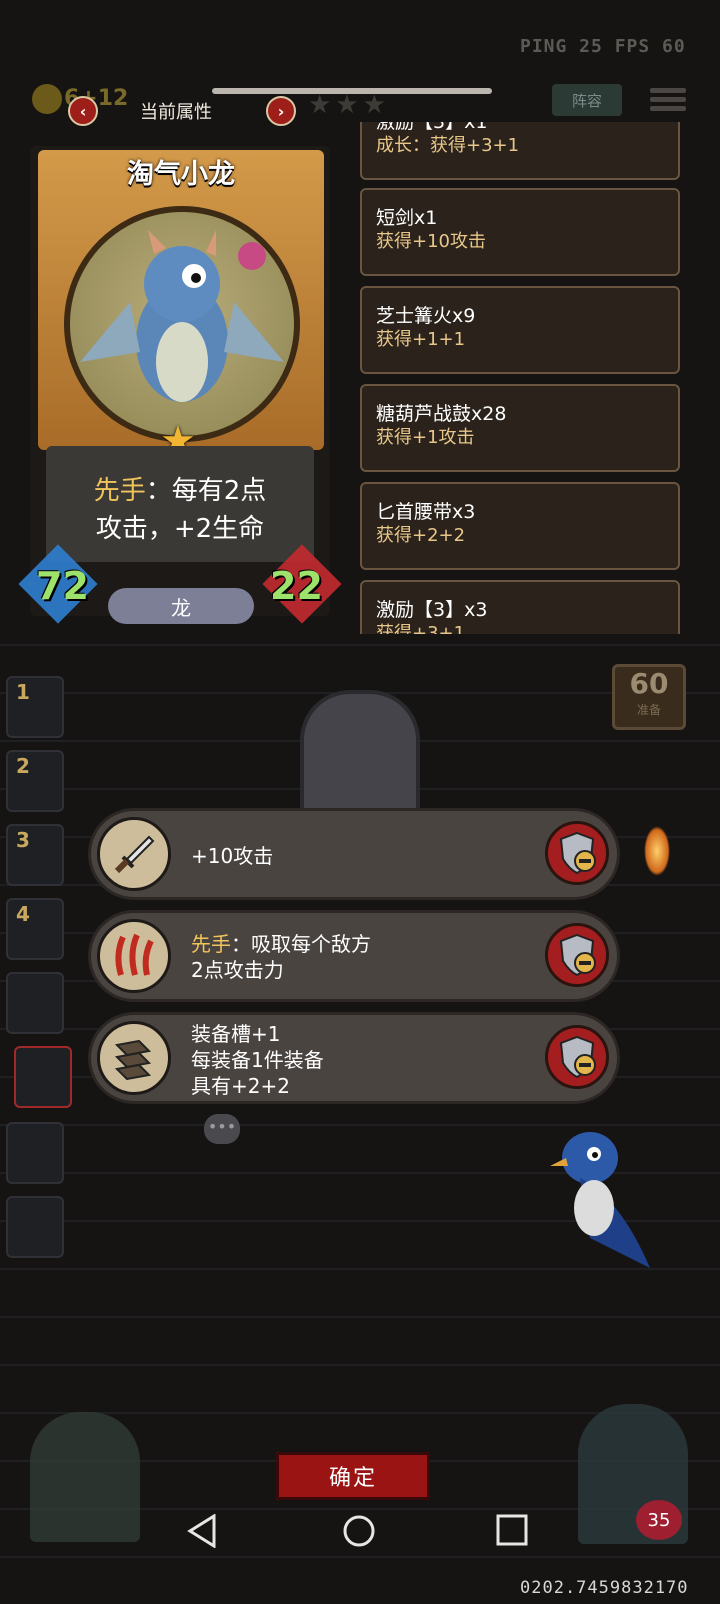  Describe the element at coordinates (520, 428) in the screenshot. I see `list-item: 糖葫芦战鼓x28 获得+1攻击` at that location.